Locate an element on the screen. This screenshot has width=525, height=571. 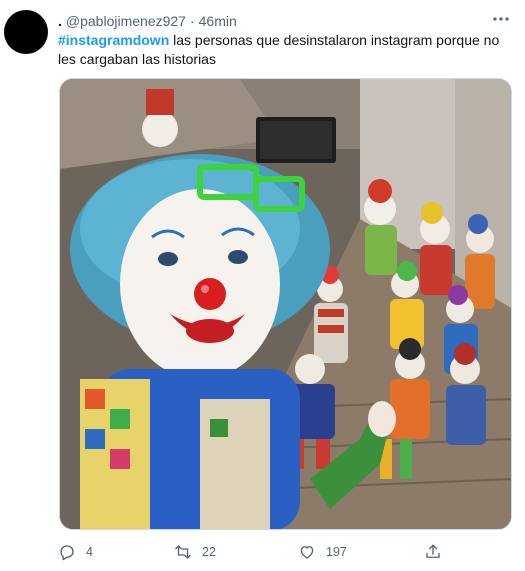
like-count: 197 is located at coordinates (336, 552).